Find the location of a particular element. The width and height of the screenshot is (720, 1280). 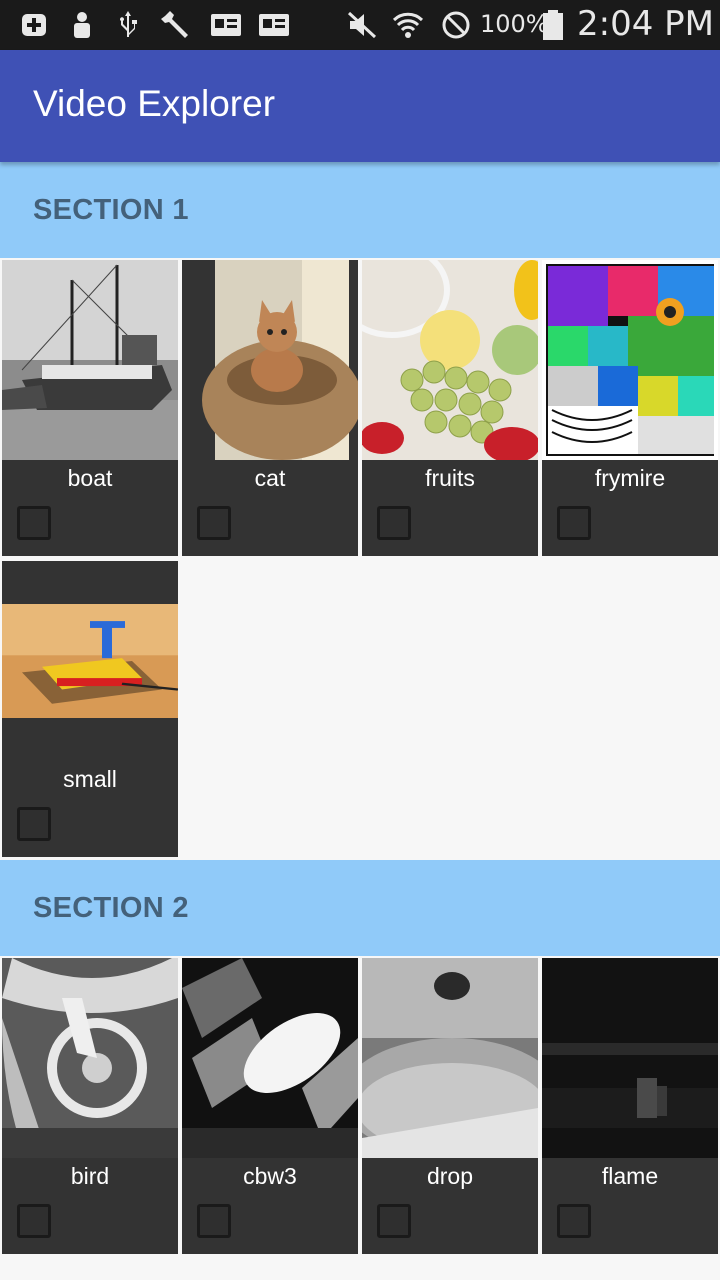

battery-icon is located at coordinates (553, 25).